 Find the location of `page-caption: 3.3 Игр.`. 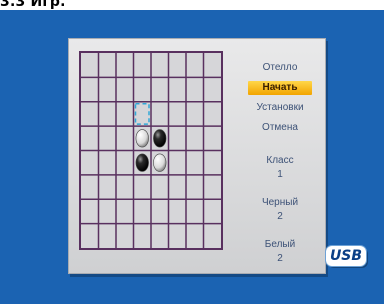

page-caption: 3.3 Игр. is located at coordinates (33, 5).